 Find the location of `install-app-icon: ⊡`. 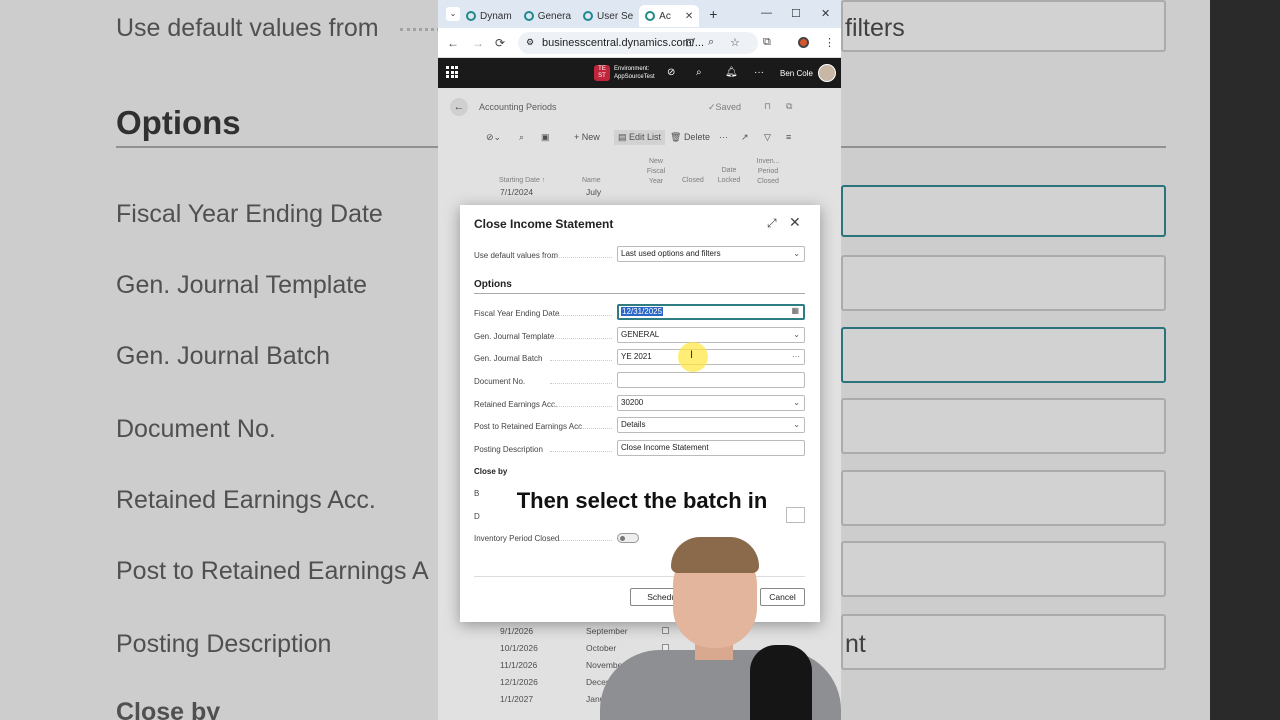

install-app-icon: ⊡ is located at coordinates (689, 42).